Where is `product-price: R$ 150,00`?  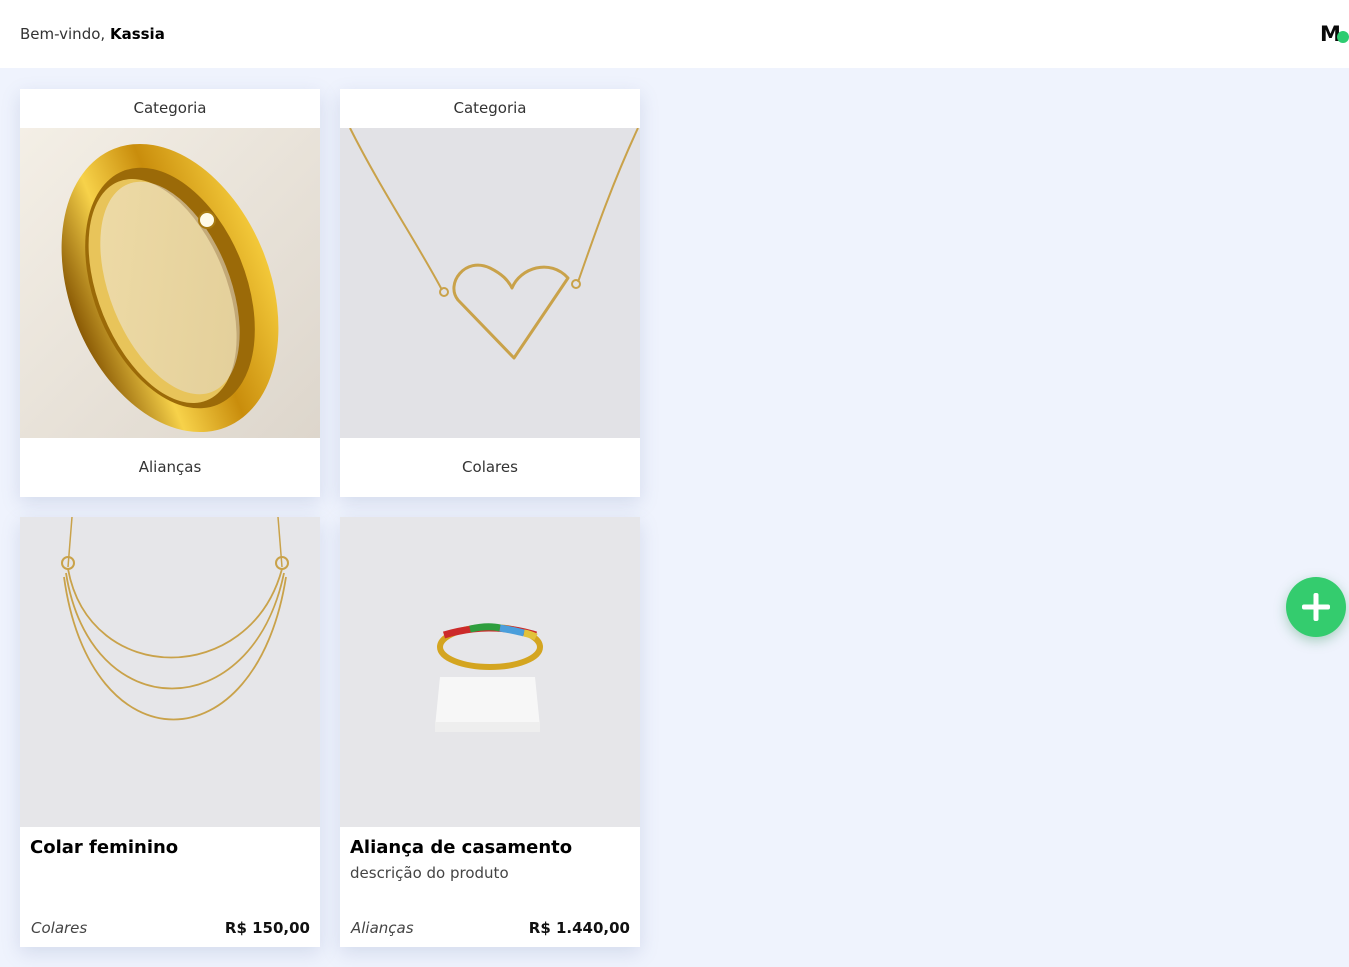 product-price: R$ 150,00 is located at coordinates (267, 928).